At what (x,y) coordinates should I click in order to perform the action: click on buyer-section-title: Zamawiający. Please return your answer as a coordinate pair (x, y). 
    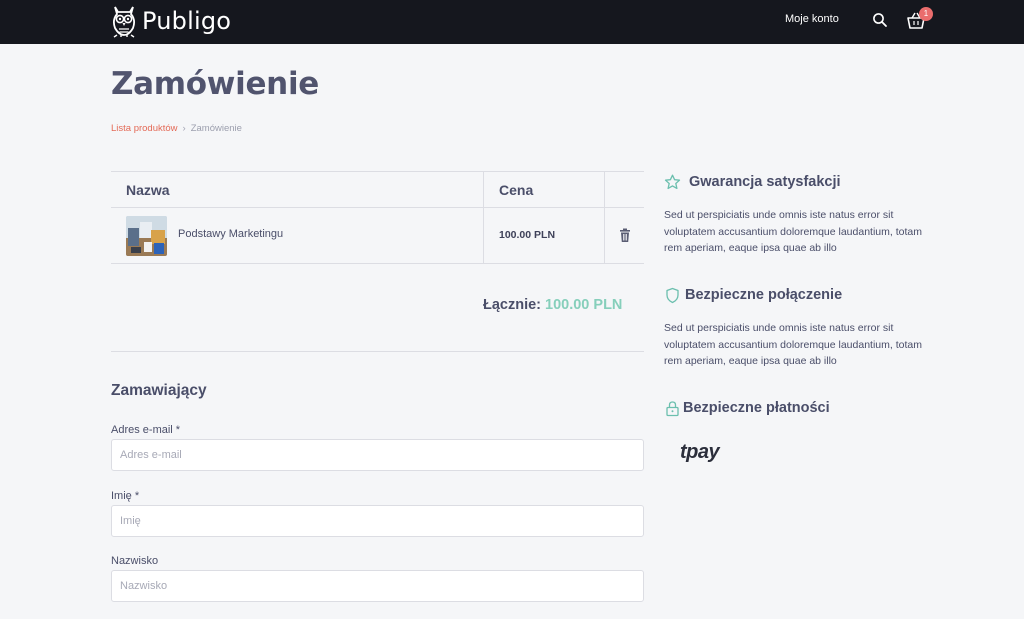
    Looking at the image, I should click on (159, 390).